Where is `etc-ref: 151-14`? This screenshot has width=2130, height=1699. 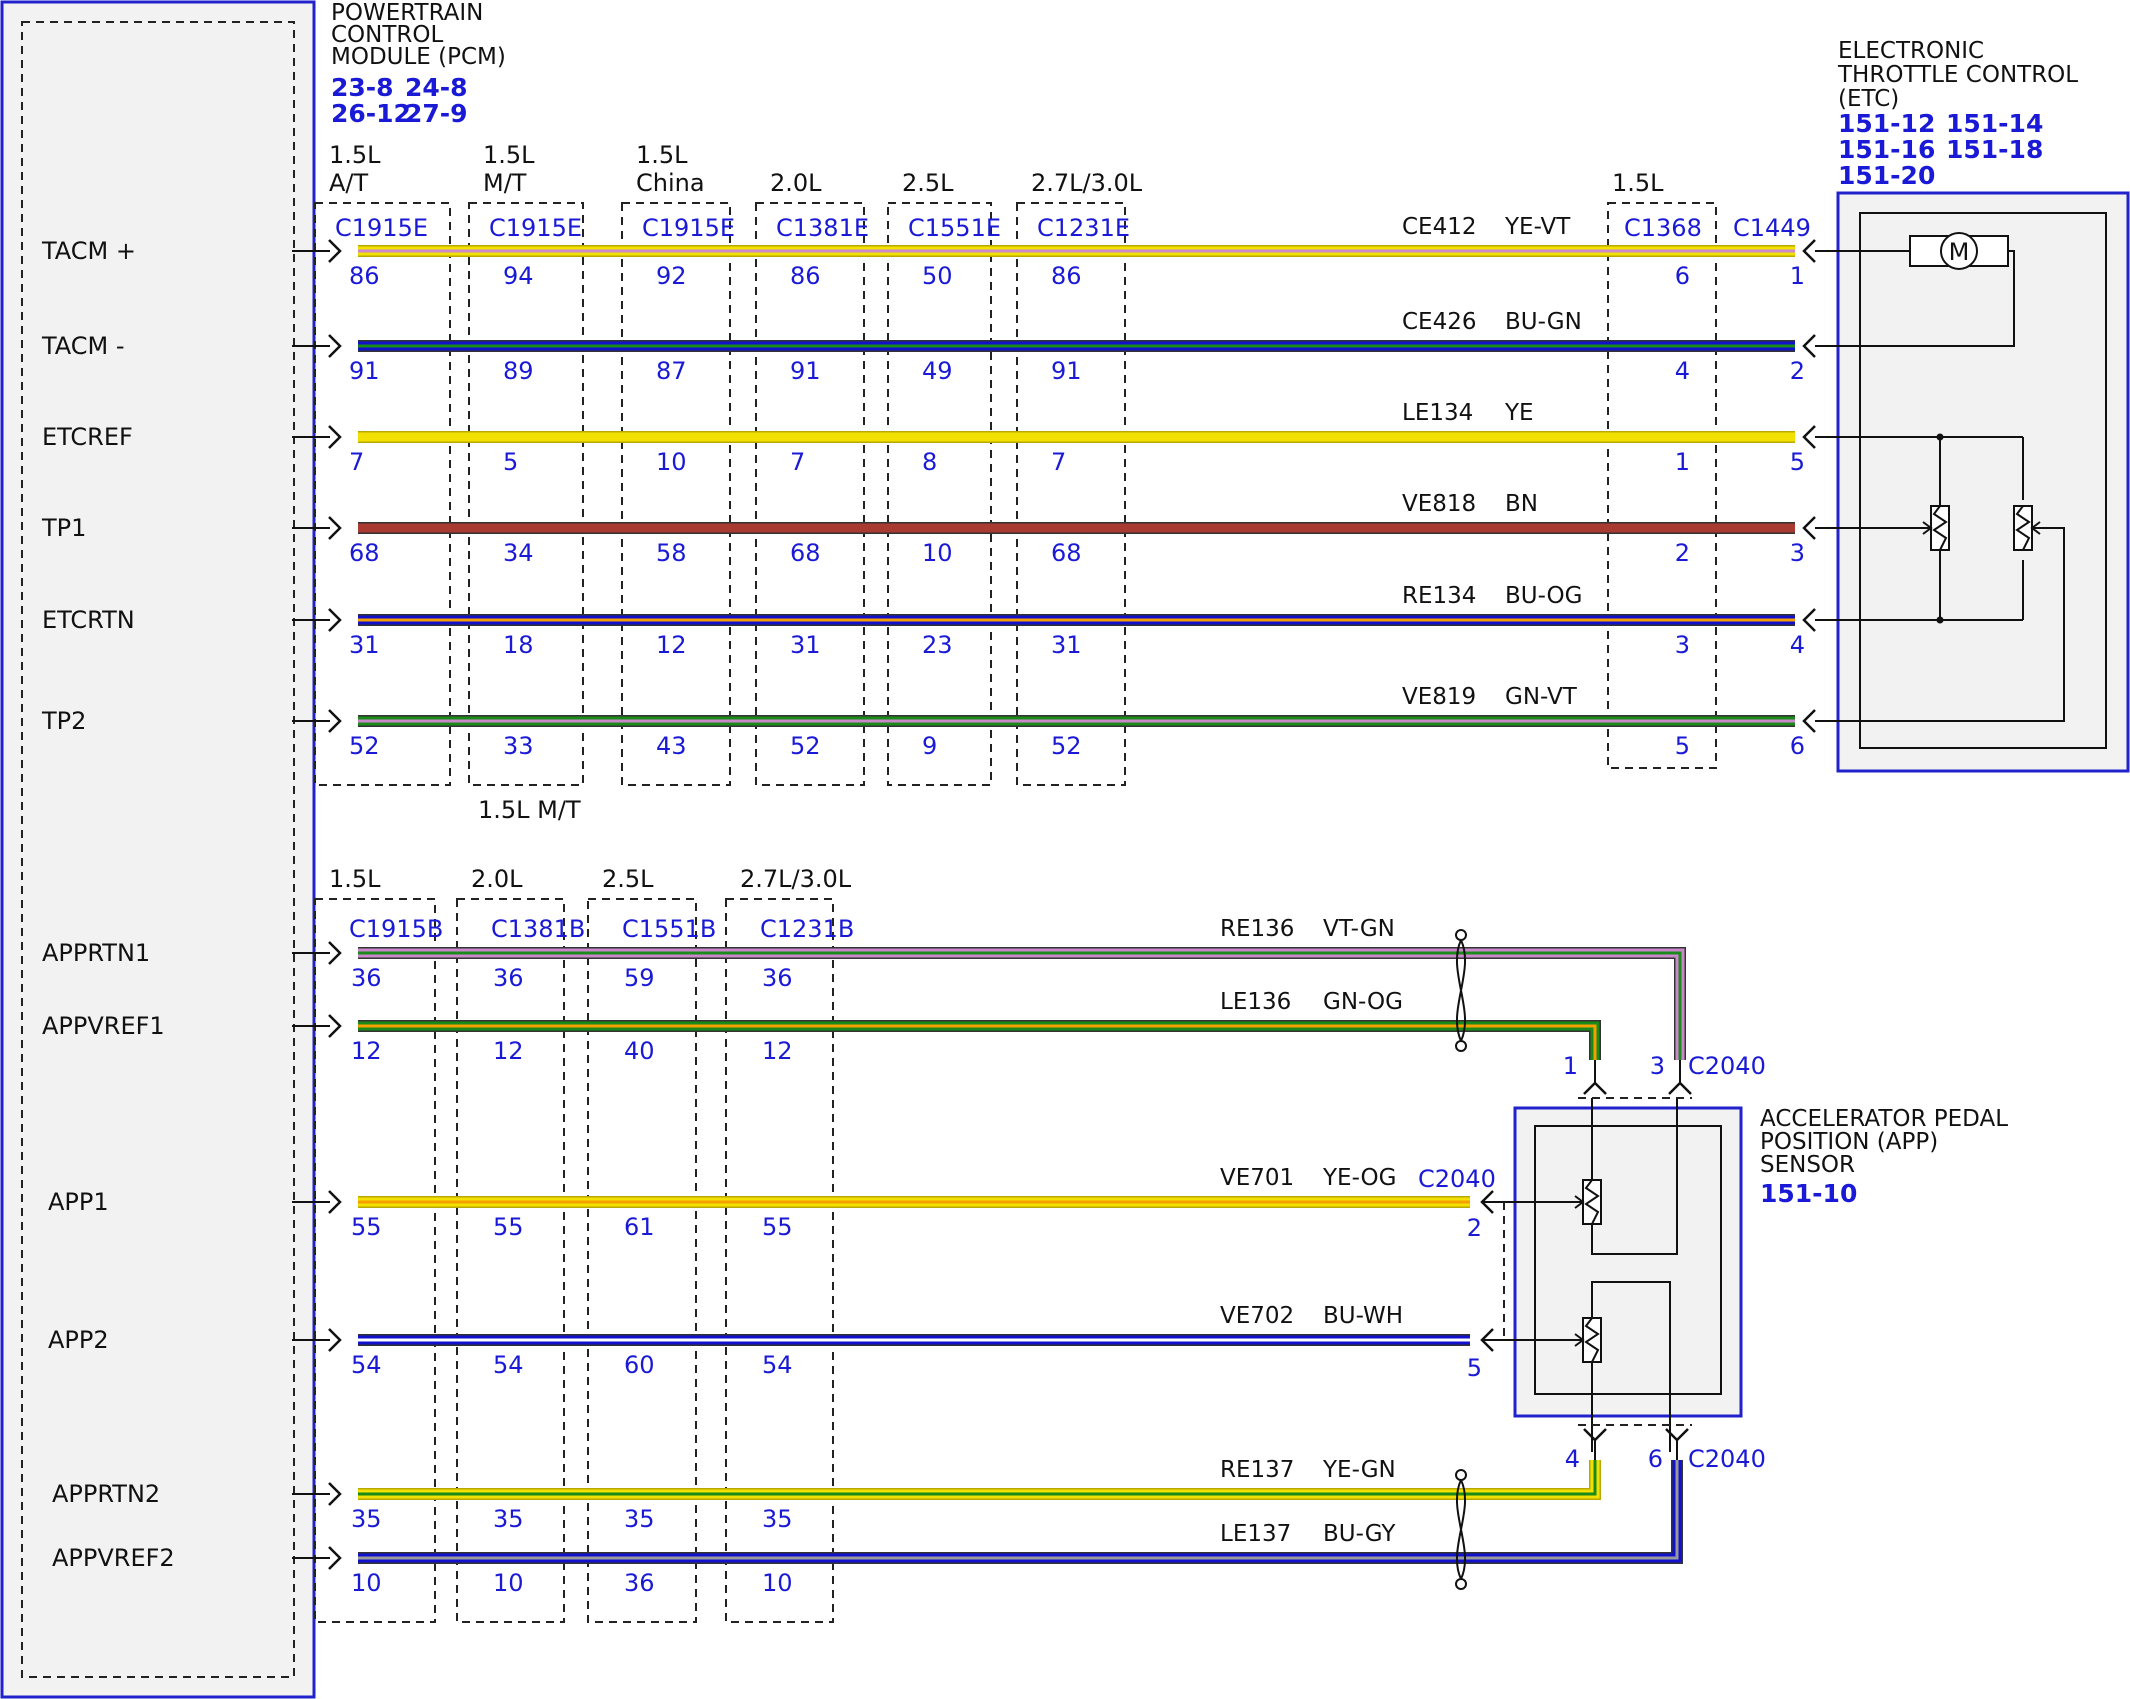 etc-ref: 151-14 is located at coordinates (1994, 123).